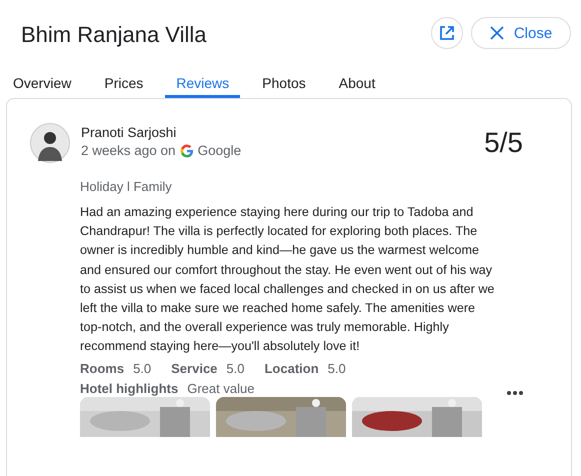 The height and width of the screenshot is (476, 581). I want to click on rating-label: Rooms, so click(102, 368).